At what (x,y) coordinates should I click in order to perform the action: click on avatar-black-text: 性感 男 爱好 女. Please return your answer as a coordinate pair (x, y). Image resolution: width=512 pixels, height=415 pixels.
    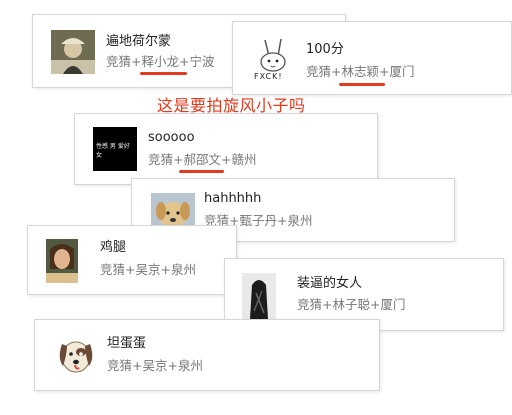
    Looking at the image, I should click on (115, 149).